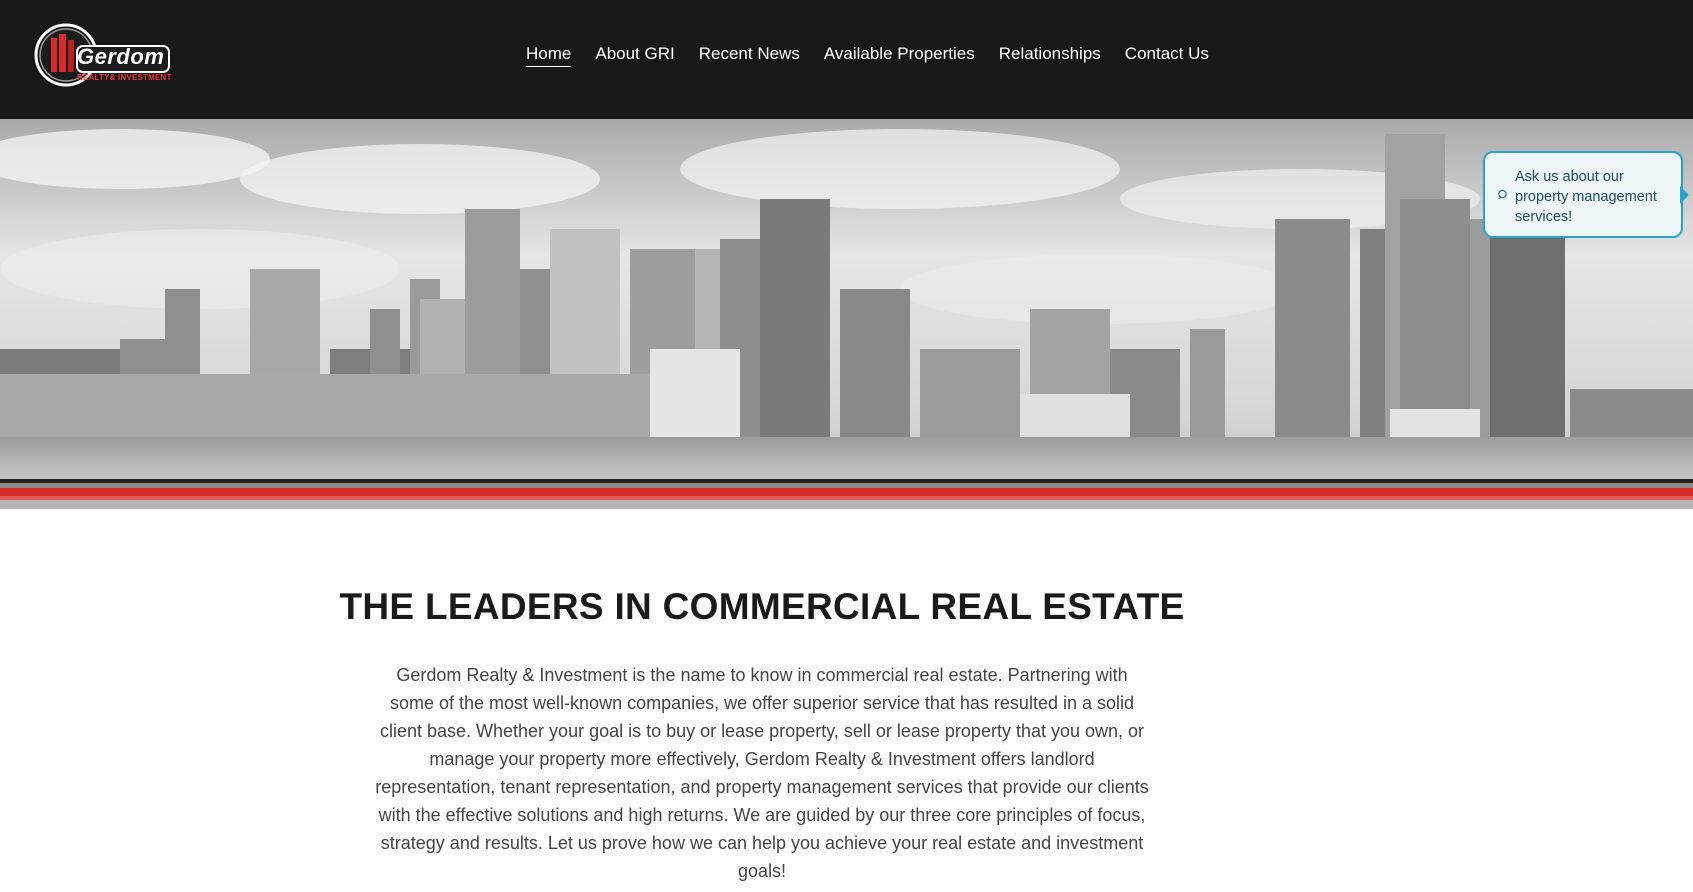  I want to click on nav-contact-us: Contact Us, so click(1167, 54).